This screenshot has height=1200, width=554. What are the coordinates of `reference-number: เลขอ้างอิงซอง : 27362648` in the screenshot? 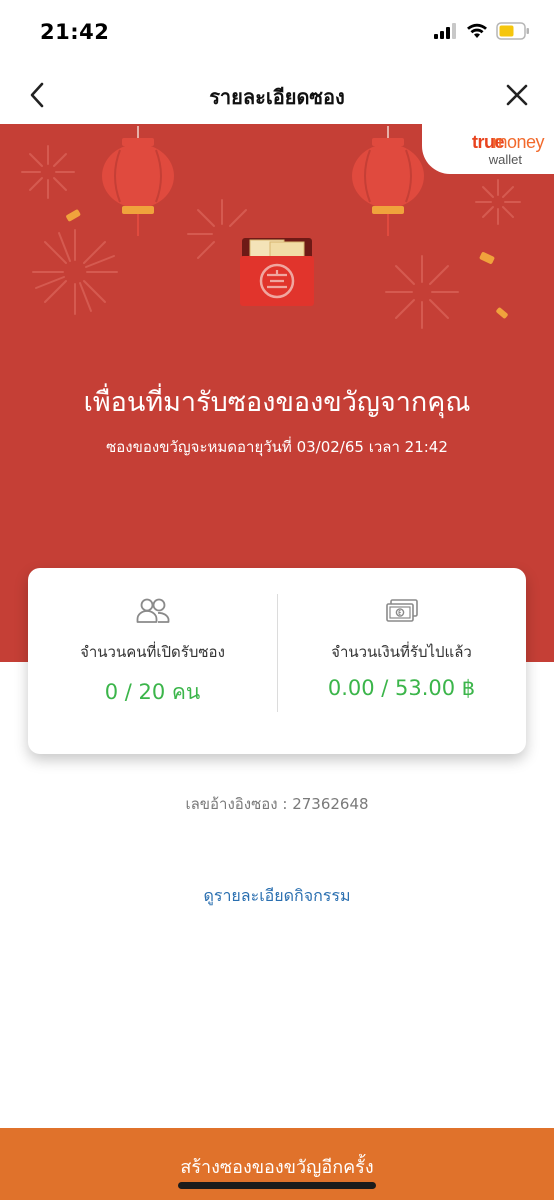 It's located at (277, 804).